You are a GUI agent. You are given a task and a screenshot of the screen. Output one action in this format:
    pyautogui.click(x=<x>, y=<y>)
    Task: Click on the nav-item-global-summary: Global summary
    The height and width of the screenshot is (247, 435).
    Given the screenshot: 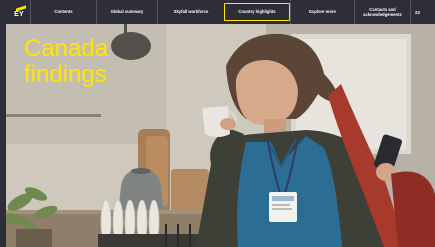 What is the action you would take?
    pyautogui.click(x=126, y=12)
    